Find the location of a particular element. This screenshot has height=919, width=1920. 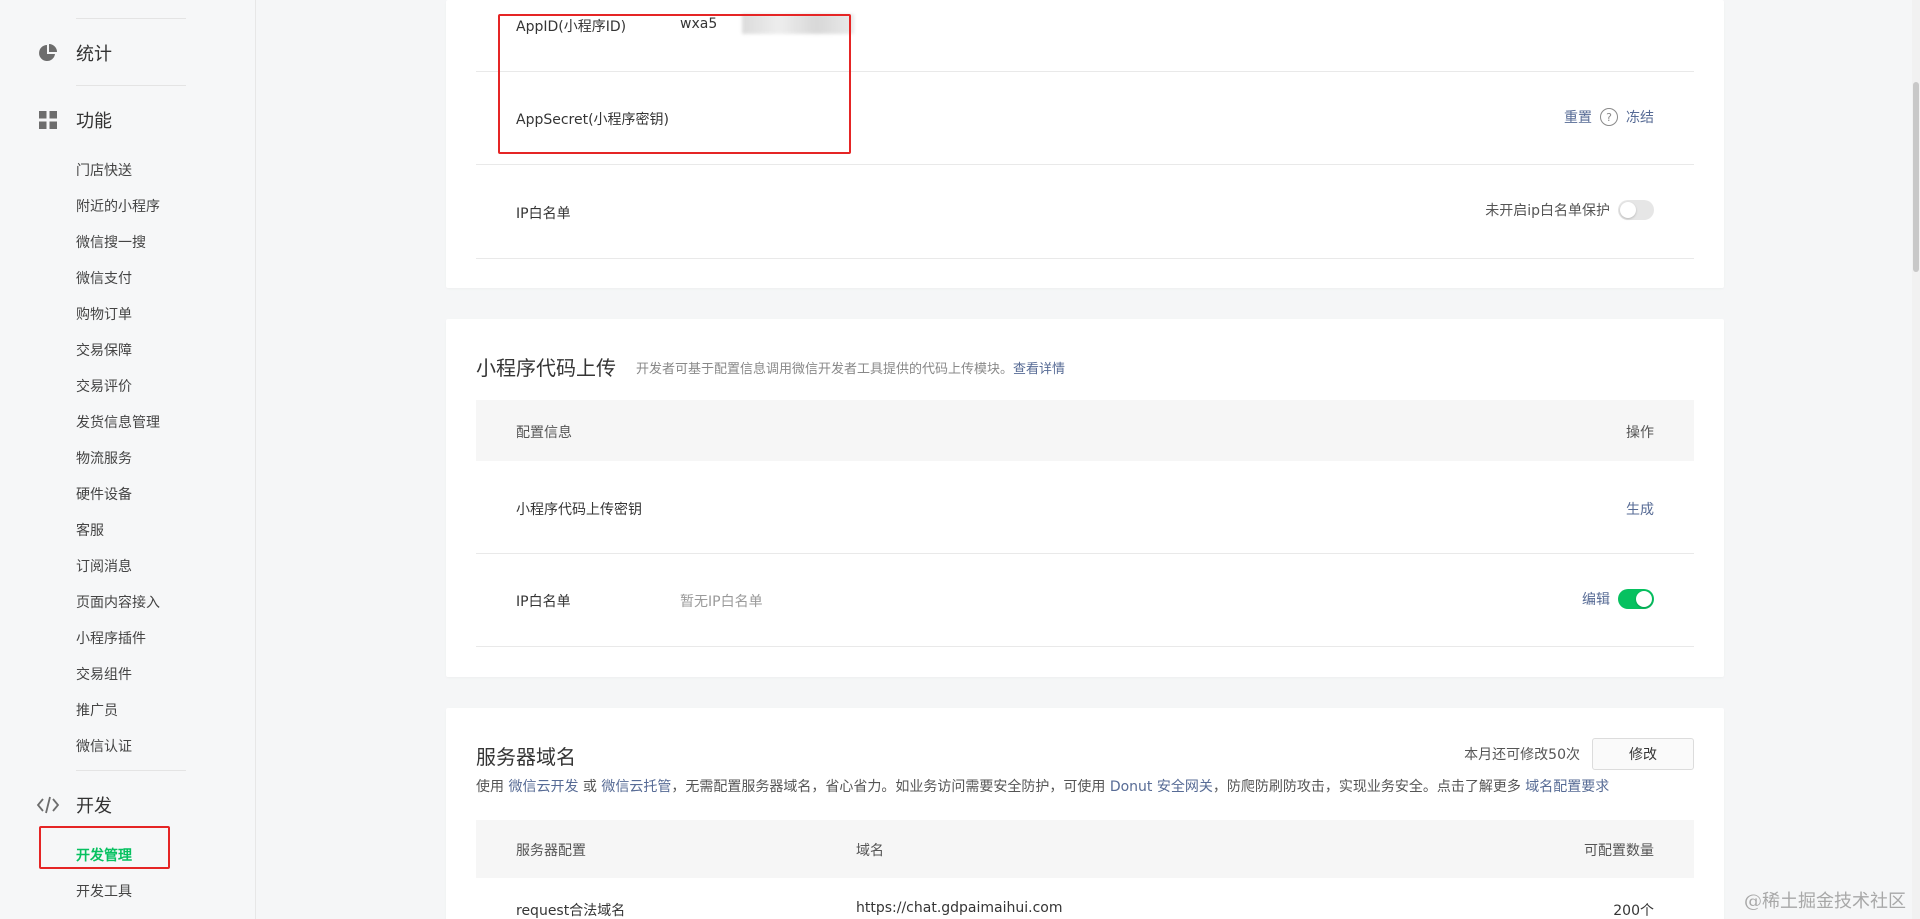

sidebar-group-stats: 统计 is located at coordinates (74, 53).